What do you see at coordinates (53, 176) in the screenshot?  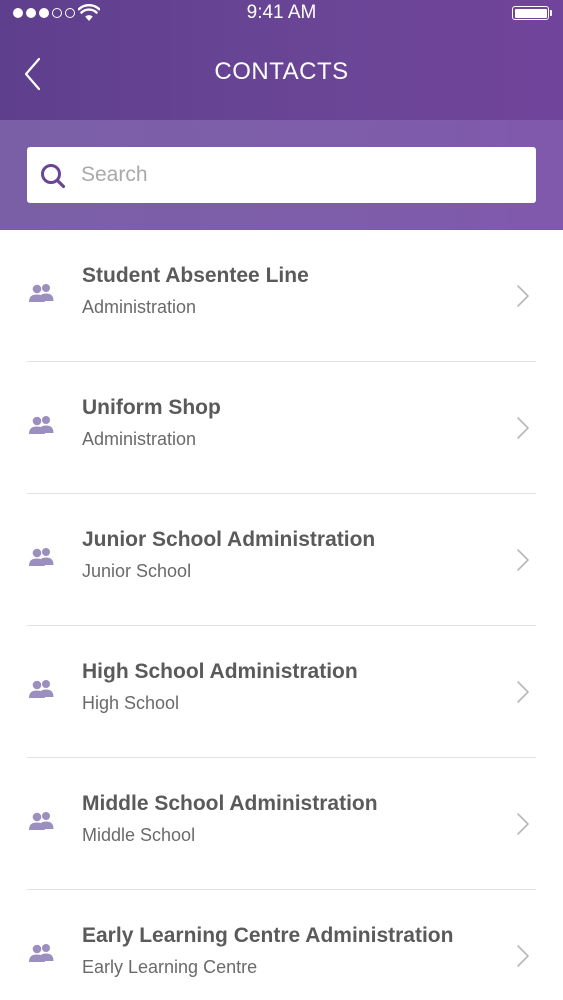 I see `search-icon` at bounding box center [53, 176].